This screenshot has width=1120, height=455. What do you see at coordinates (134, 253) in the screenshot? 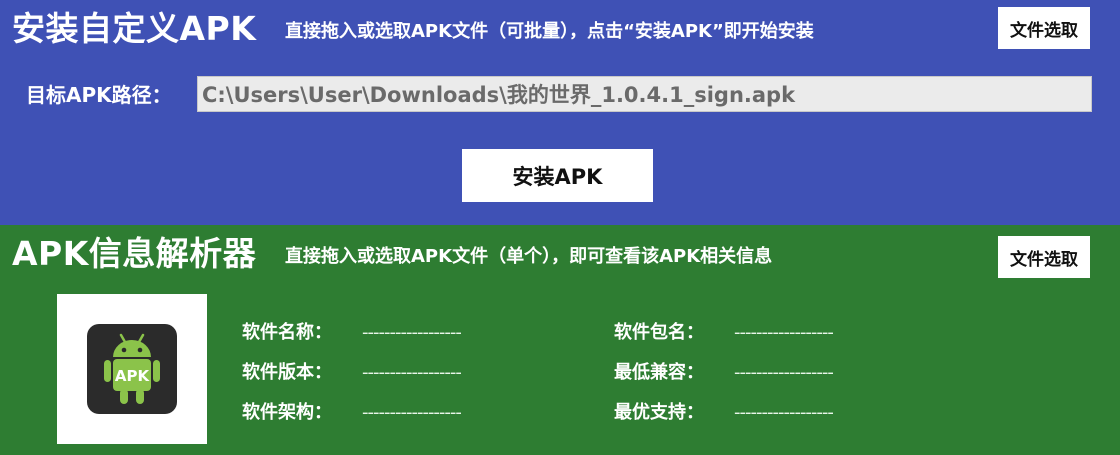
I see `parser-title: APK信息解析器` at bounding box center [134, 253].